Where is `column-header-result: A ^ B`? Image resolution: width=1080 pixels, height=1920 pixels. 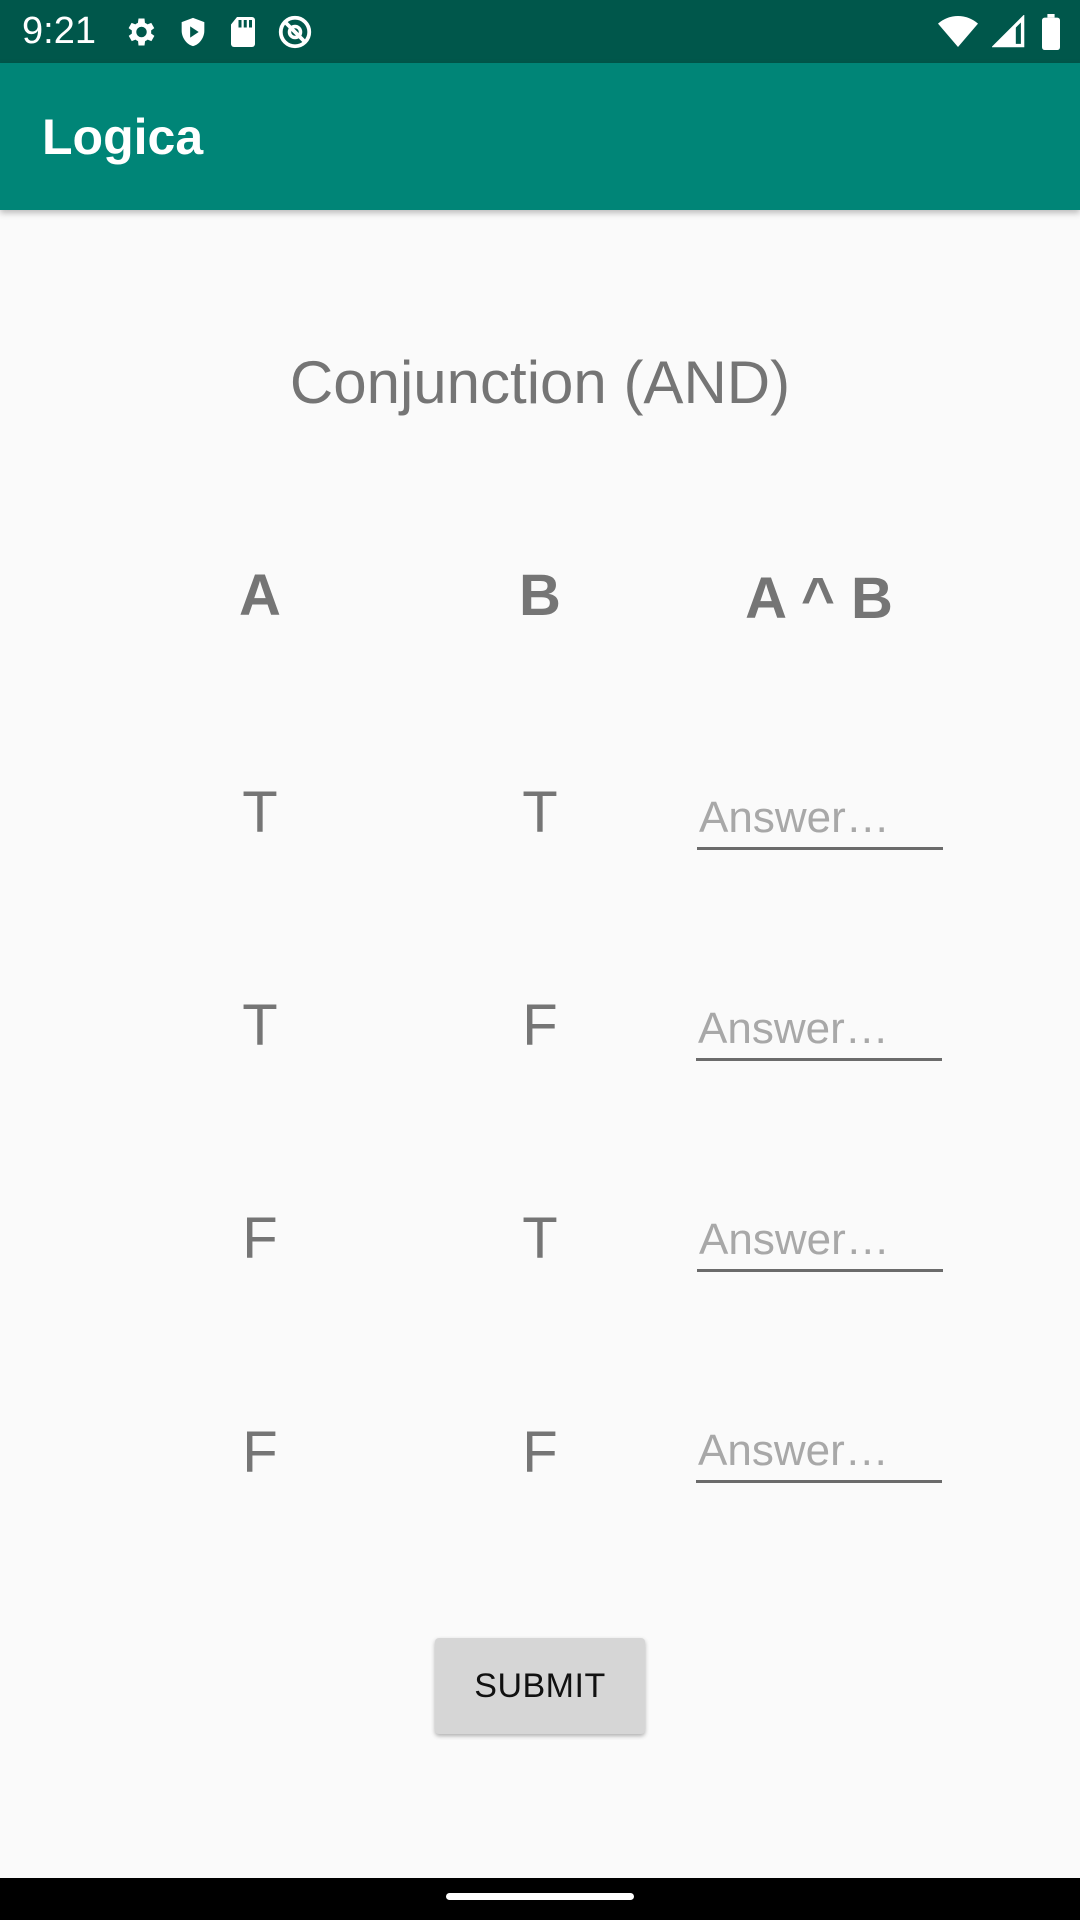
column-header-result: A ^ B is located at coordinates (819, 598).